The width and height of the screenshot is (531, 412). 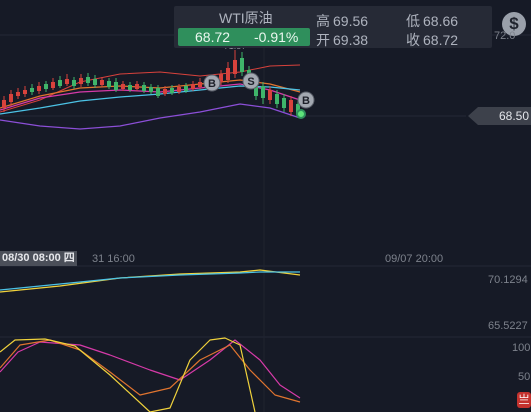 What do you see at coordinates (276, 37) in the screenshot?
I see `price-change: -0.91%` at bounding box center [276, 37].